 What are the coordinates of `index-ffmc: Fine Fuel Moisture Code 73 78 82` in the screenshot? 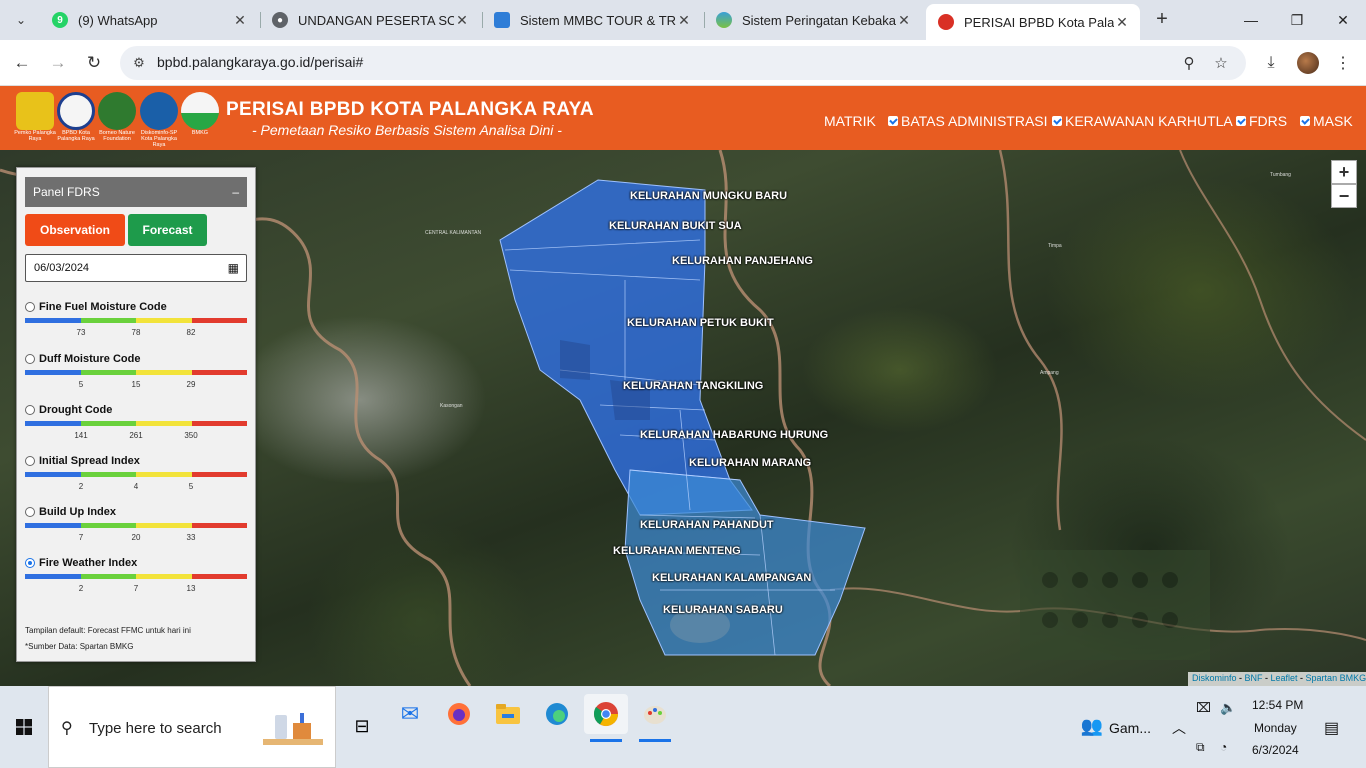 It's located at (136, 323).